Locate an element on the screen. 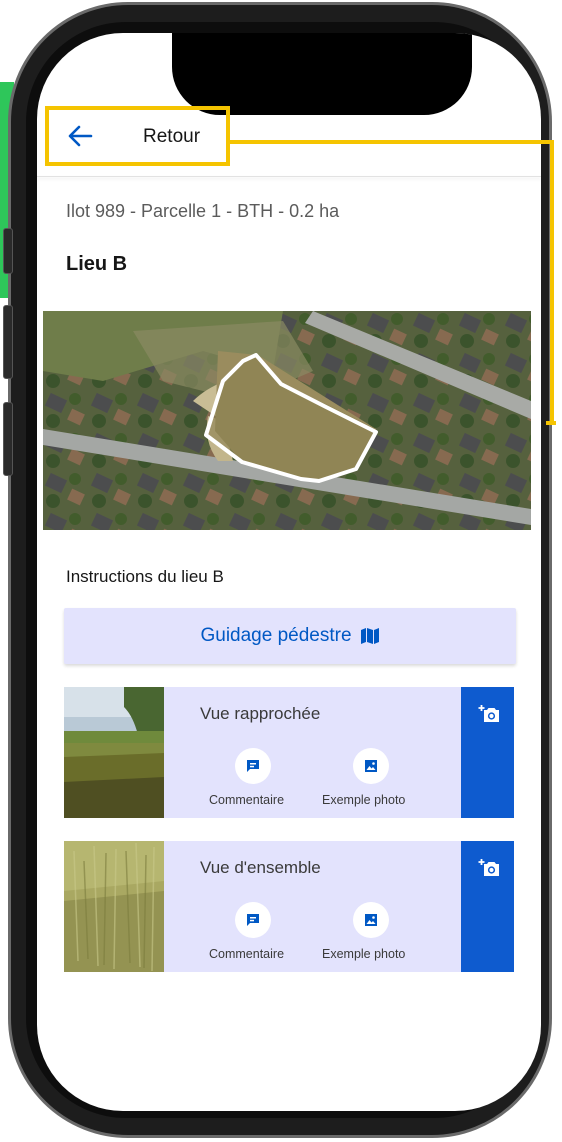 This screenshot has height=1142, width=562. phone-volume-down-button is located at coordinates (8, 439).